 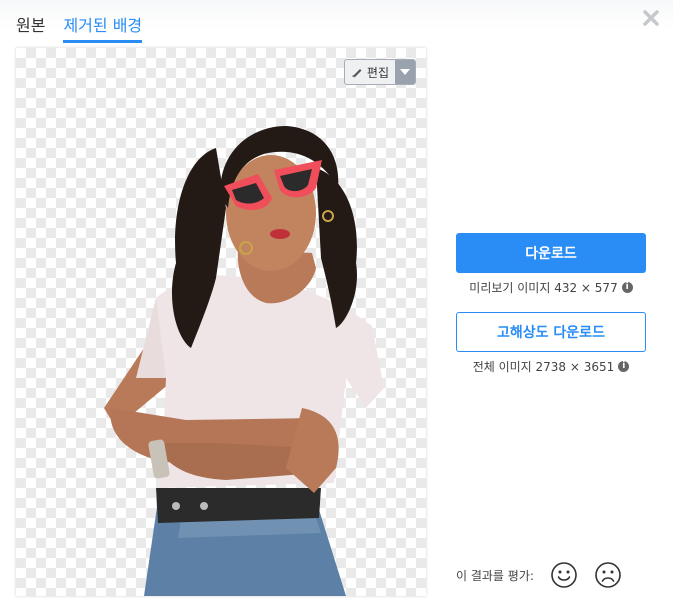 I want to click on rating-label: 이 결과를 평가:, so click(x=495, y=575).